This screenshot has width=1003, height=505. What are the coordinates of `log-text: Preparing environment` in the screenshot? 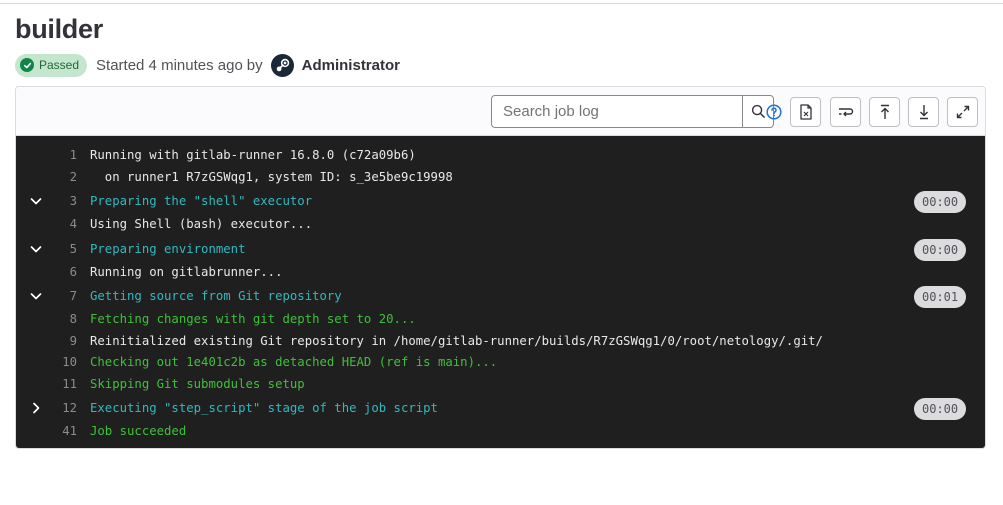 It's located at (168, 248).